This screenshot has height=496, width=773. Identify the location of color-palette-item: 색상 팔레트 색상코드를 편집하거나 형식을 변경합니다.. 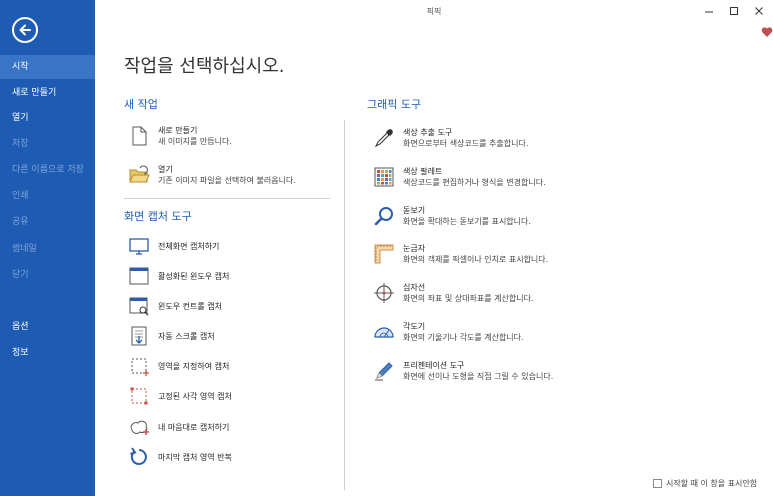
(459, 177).